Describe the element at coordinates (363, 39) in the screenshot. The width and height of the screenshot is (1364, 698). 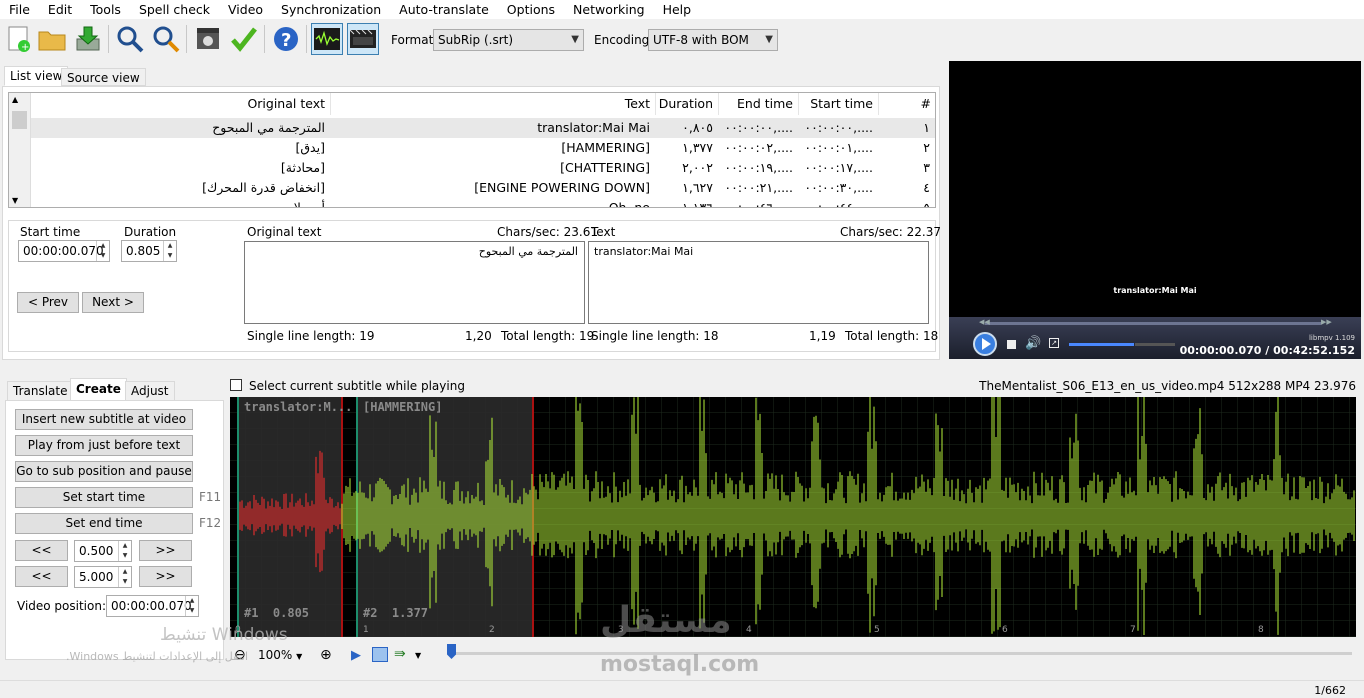
I see `video-toggle-icon` at that location.